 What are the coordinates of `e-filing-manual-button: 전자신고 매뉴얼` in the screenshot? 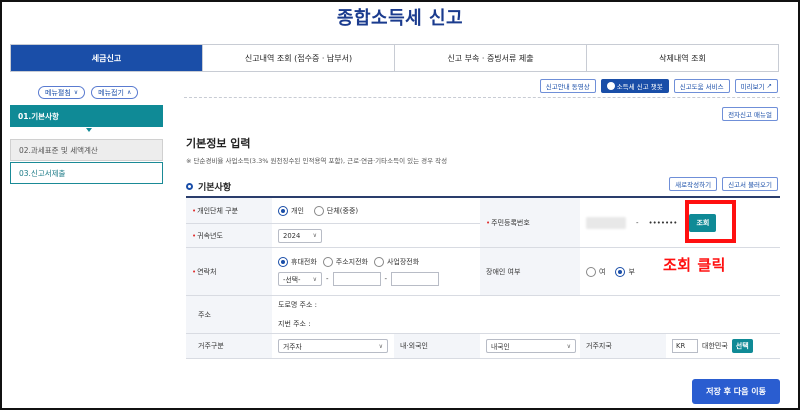 It's located at (750, 114).